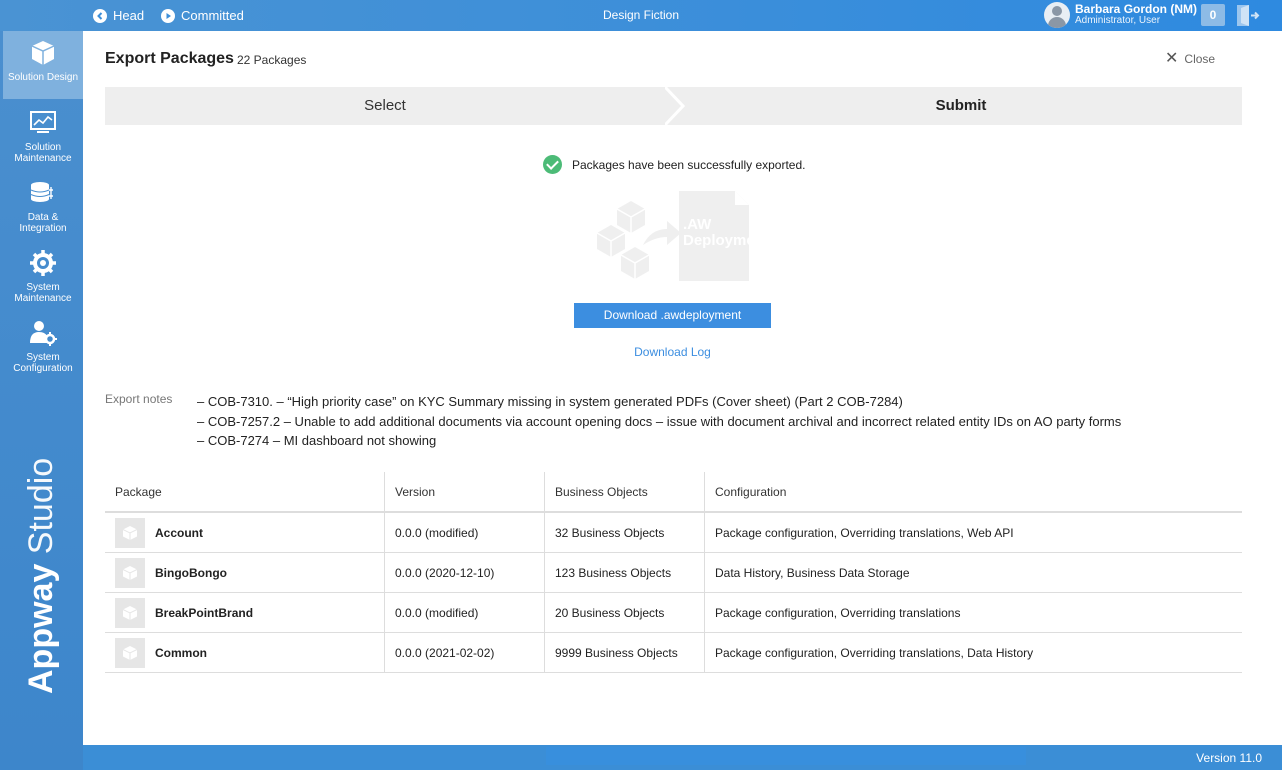 Image resolution: width=1282 pixels, height=770 pixels. What do you see at coordinates (169, 58) in the screenshot?
I see `page-title: Export Packages` at bounding box center [169, 58].